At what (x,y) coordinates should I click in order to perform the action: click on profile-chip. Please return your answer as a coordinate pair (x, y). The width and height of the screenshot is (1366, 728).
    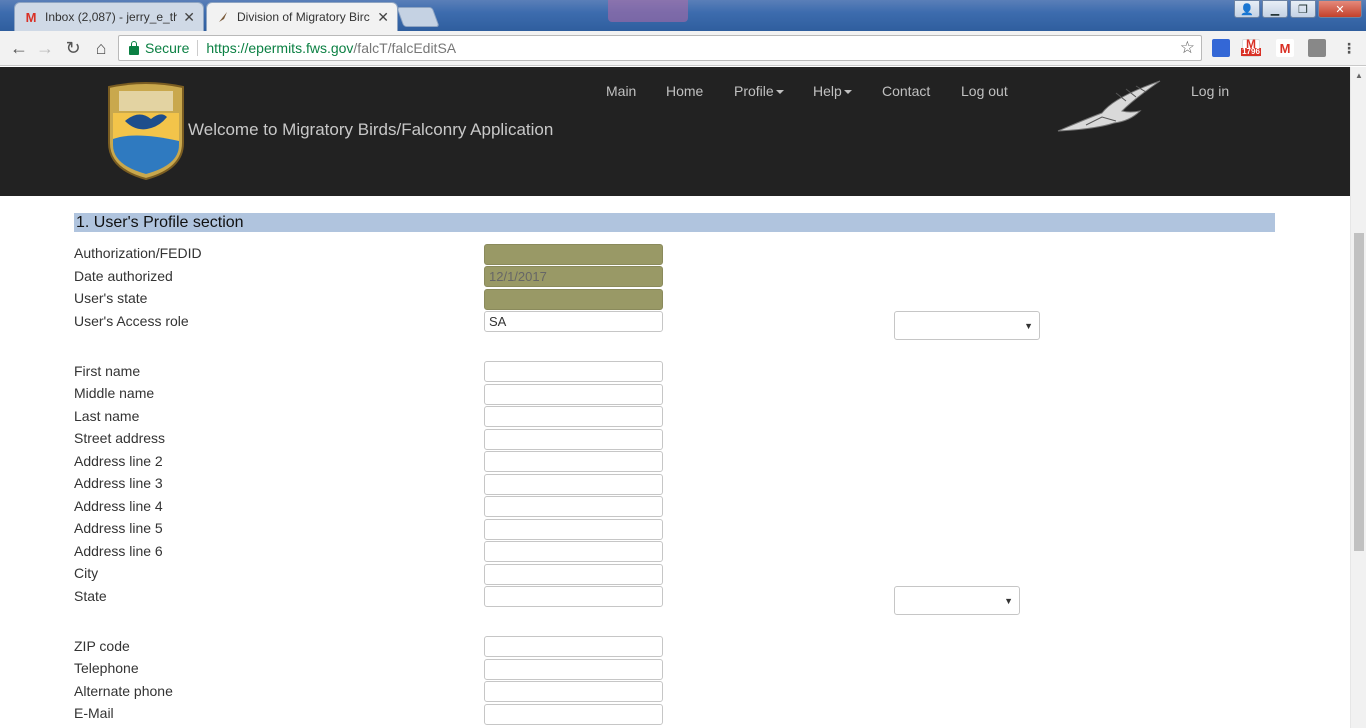
    Looking at the image, I should click on (648, 11).